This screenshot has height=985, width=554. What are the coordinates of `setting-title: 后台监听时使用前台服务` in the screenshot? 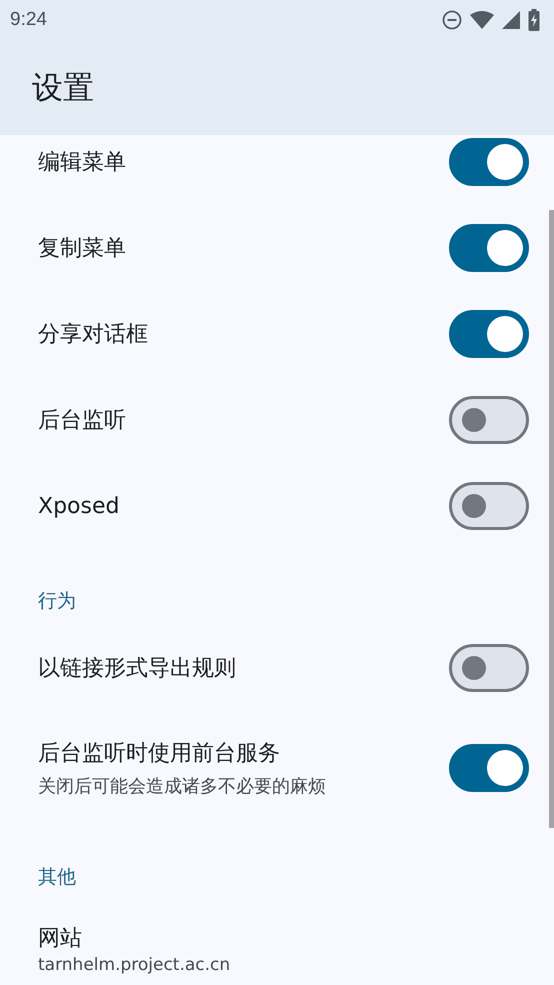 It's located at (159, 754).